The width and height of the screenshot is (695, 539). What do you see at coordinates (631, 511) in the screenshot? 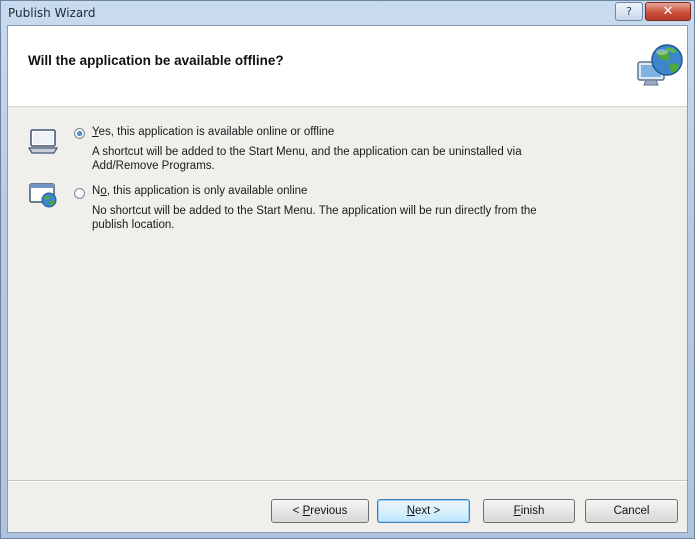
I see `cancel-button: Cancel` at bounding box center [631, 511].